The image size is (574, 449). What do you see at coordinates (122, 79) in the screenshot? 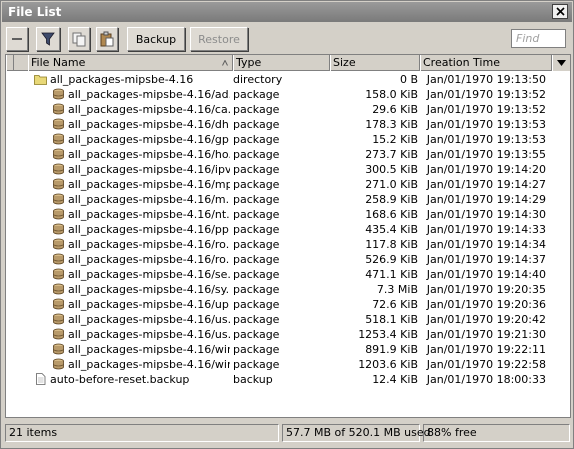
I see `file-name-text: all_packages-mipsbe-4.16` at bounding box center [122, 79].